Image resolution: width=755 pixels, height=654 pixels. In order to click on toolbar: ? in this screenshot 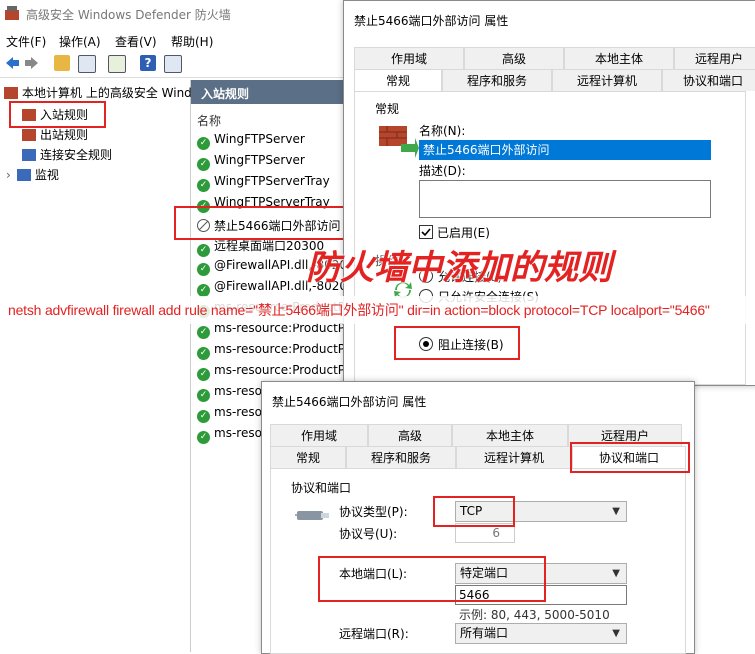, I will do `click(172, 64)`.